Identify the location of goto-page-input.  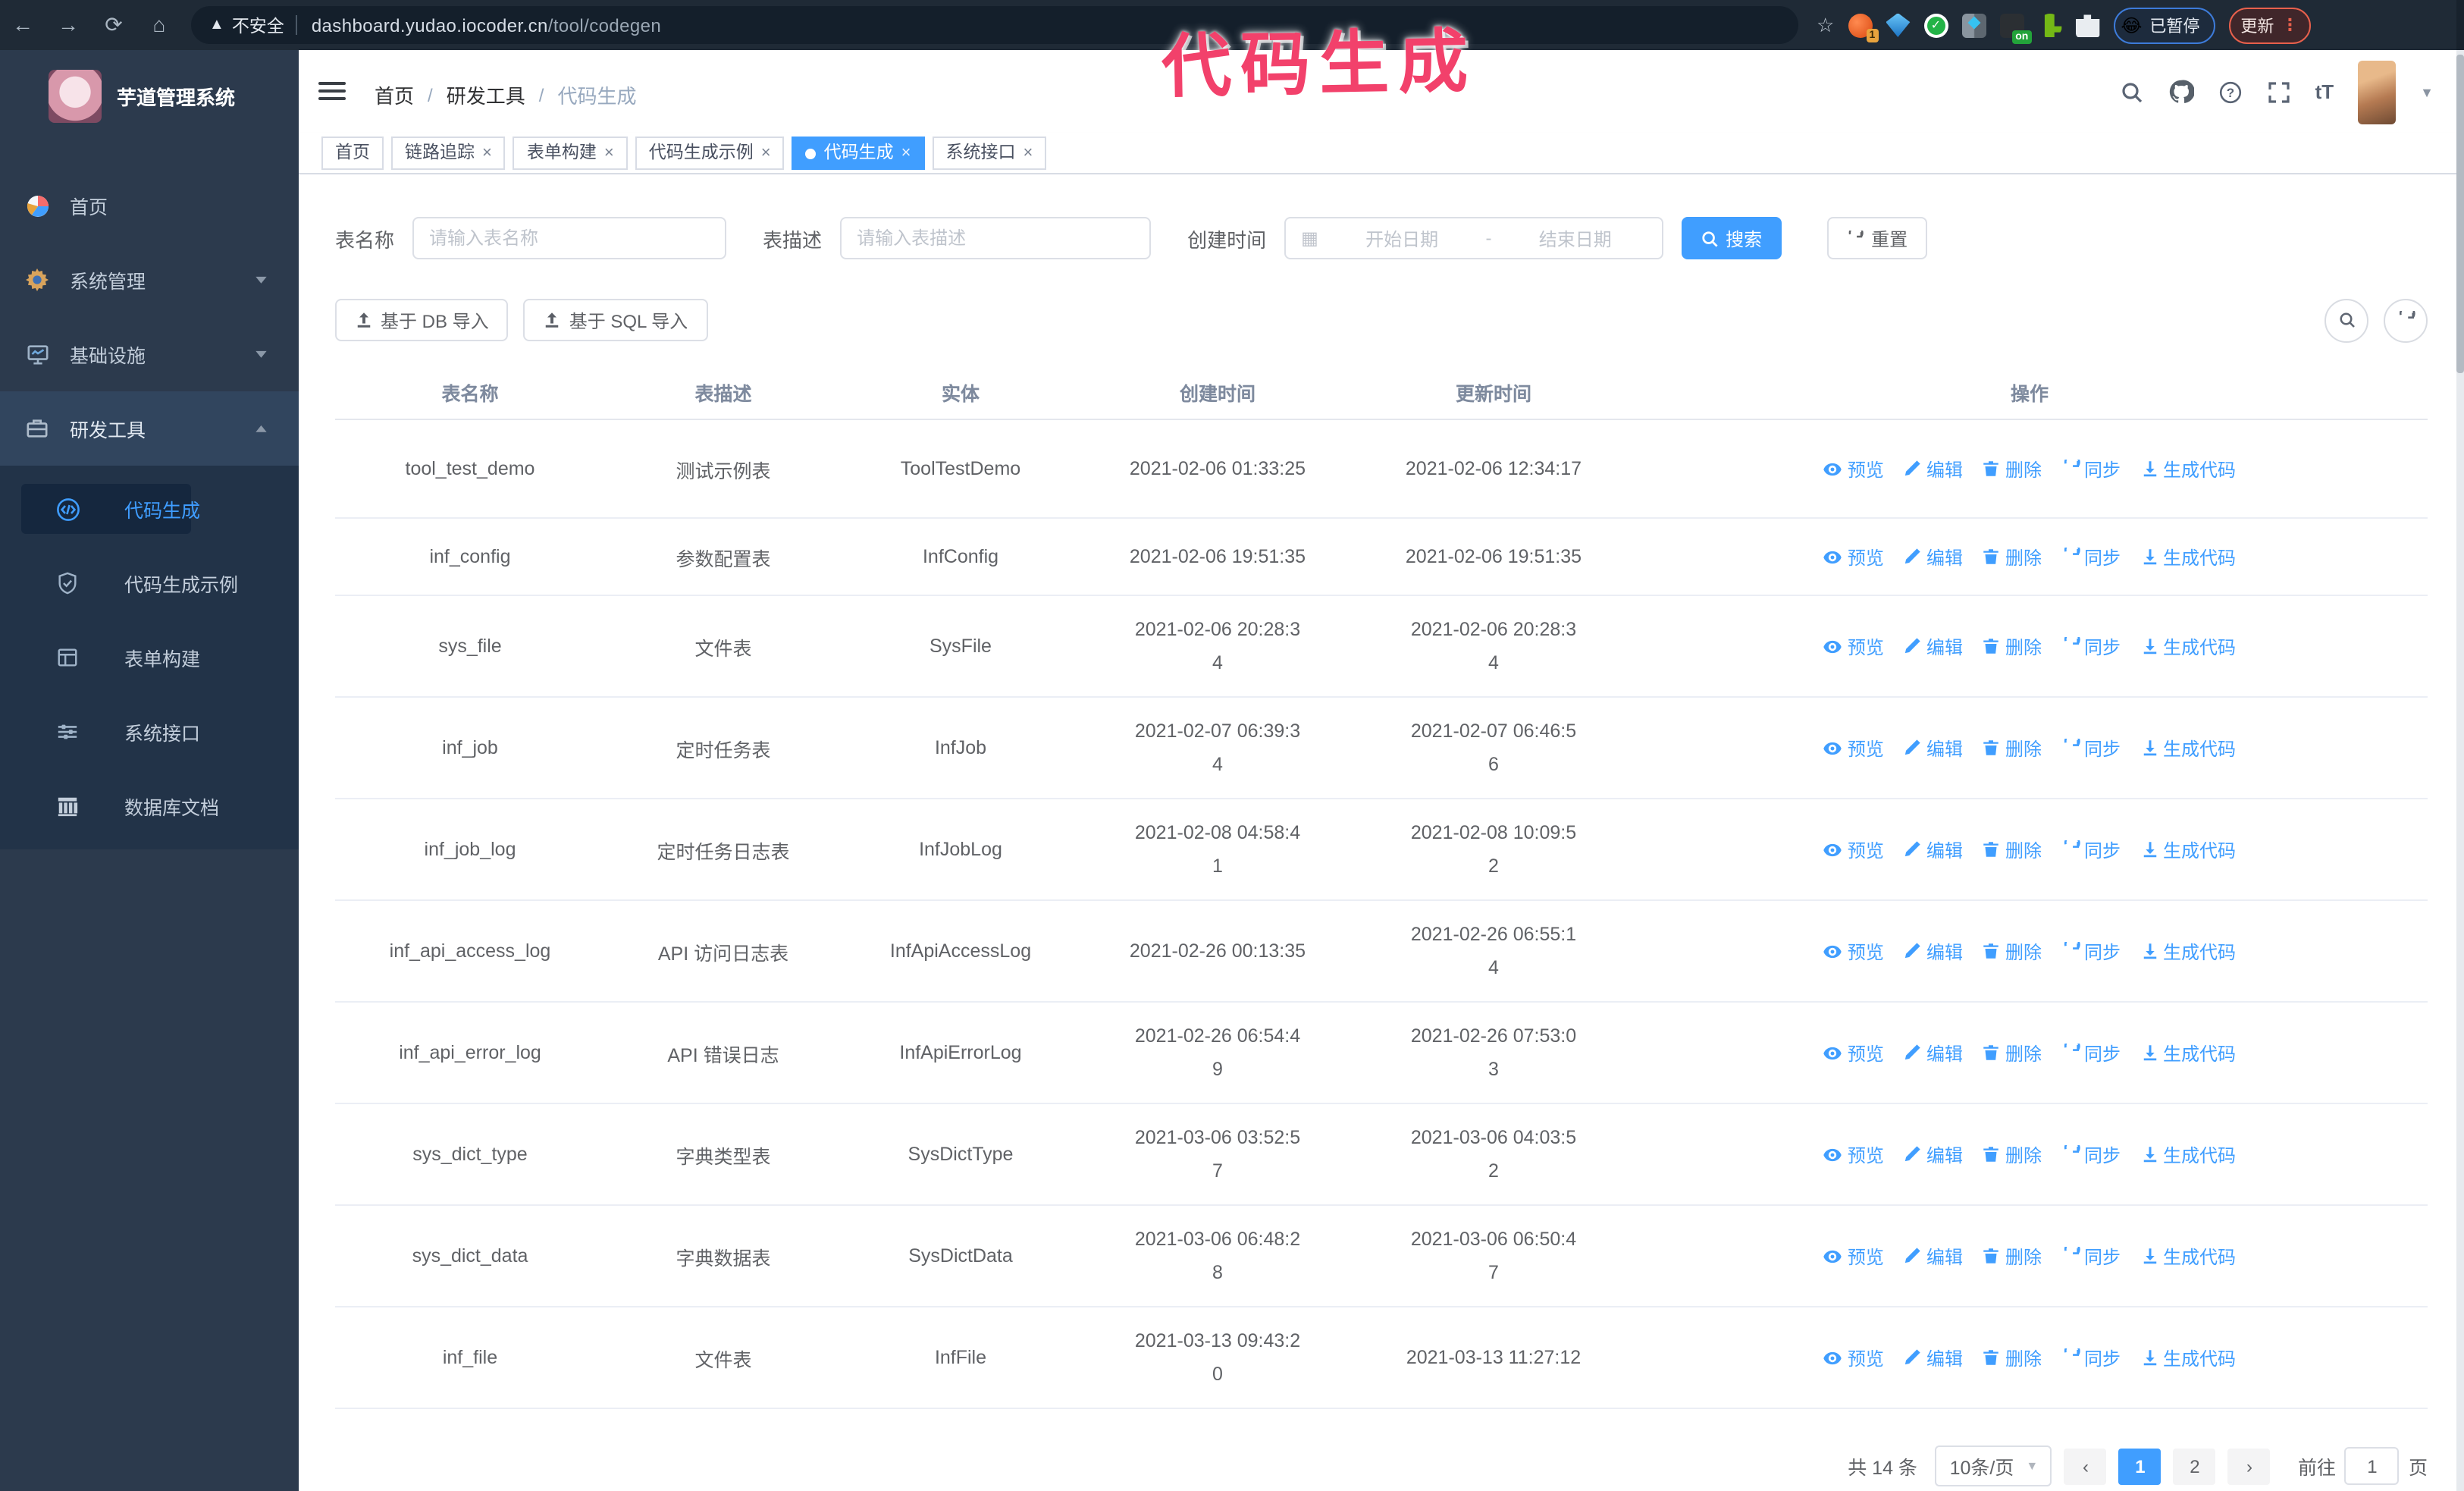
(2372, 1466).